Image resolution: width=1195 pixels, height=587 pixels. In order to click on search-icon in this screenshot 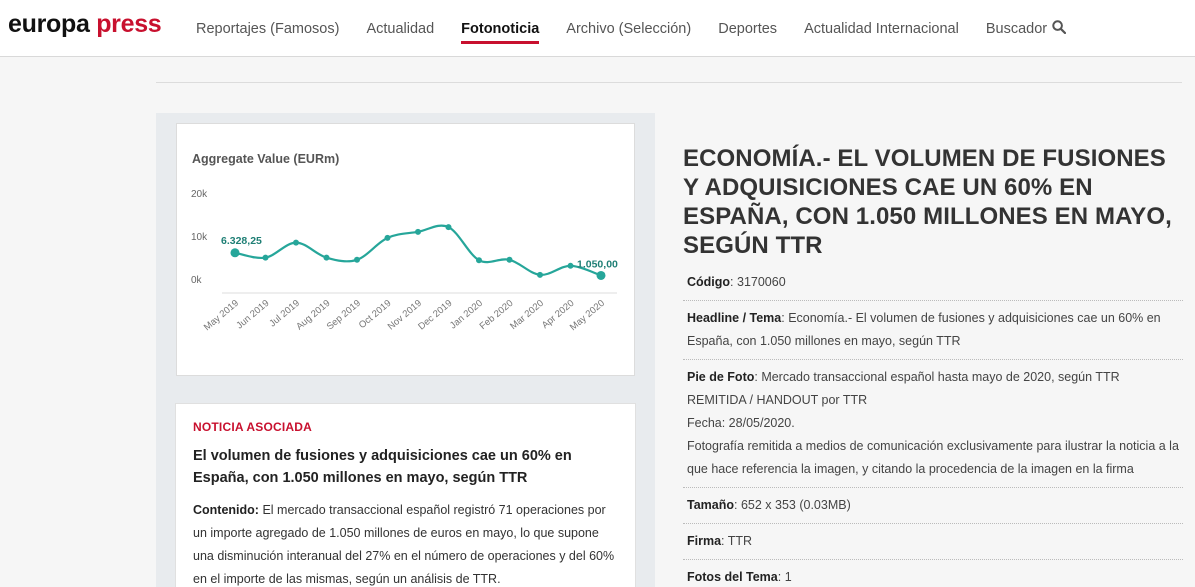, I will do `click(1059, 27)`.